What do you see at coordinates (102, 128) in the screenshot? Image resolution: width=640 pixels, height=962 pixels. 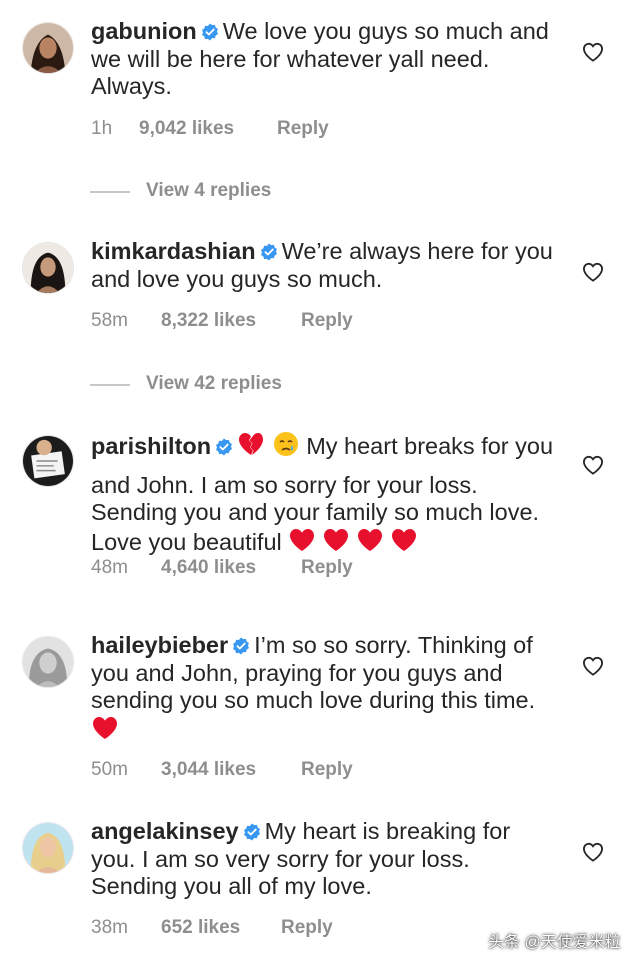 I see `timestamp: 1h` at bounding box center [102, 128].